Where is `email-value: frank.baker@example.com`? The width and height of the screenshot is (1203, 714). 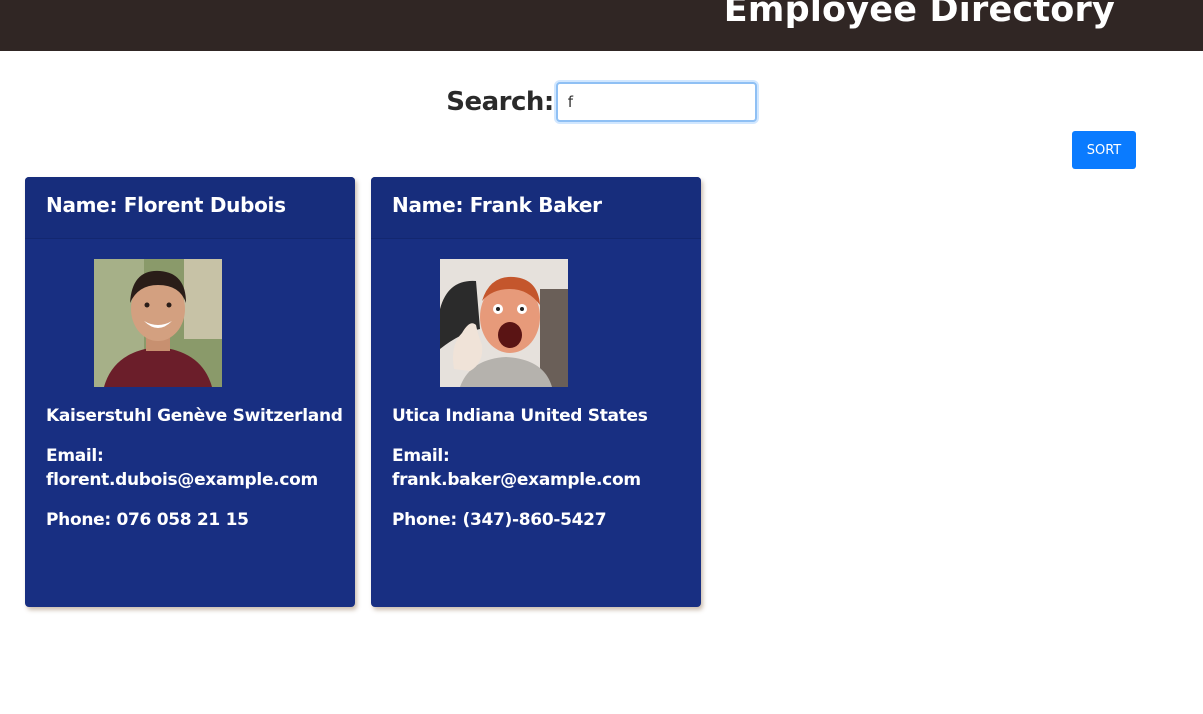 email-value: frank.baker@example.com is located at coordinates (516, 480).